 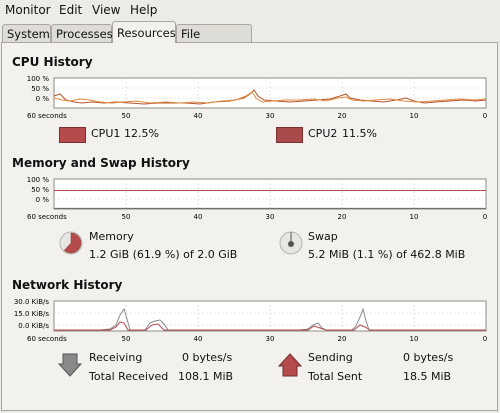 What do you see at coordinates (26, 33) in the screenshot?
I see `tab-system: System` at bounding box center [26, 33].